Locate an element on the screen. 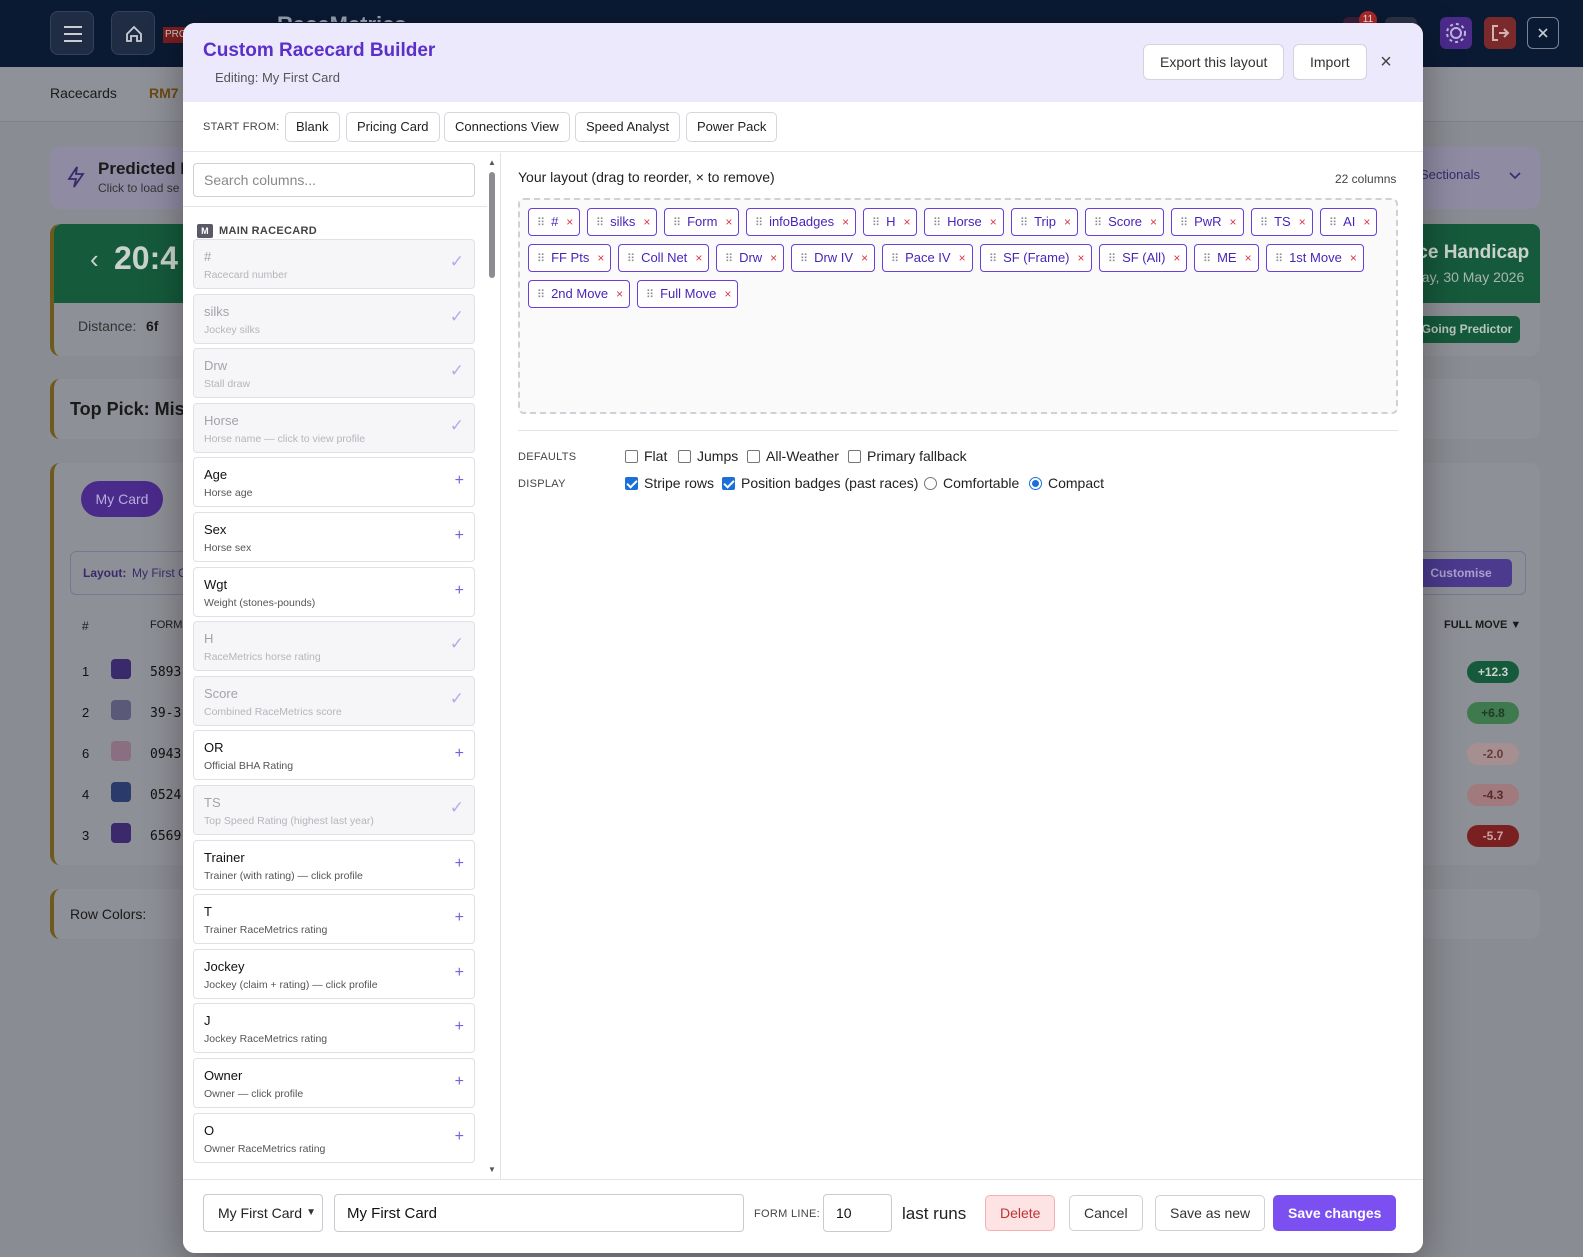  start-connections-view-button: Connections View is located at coordinates (507, 127).